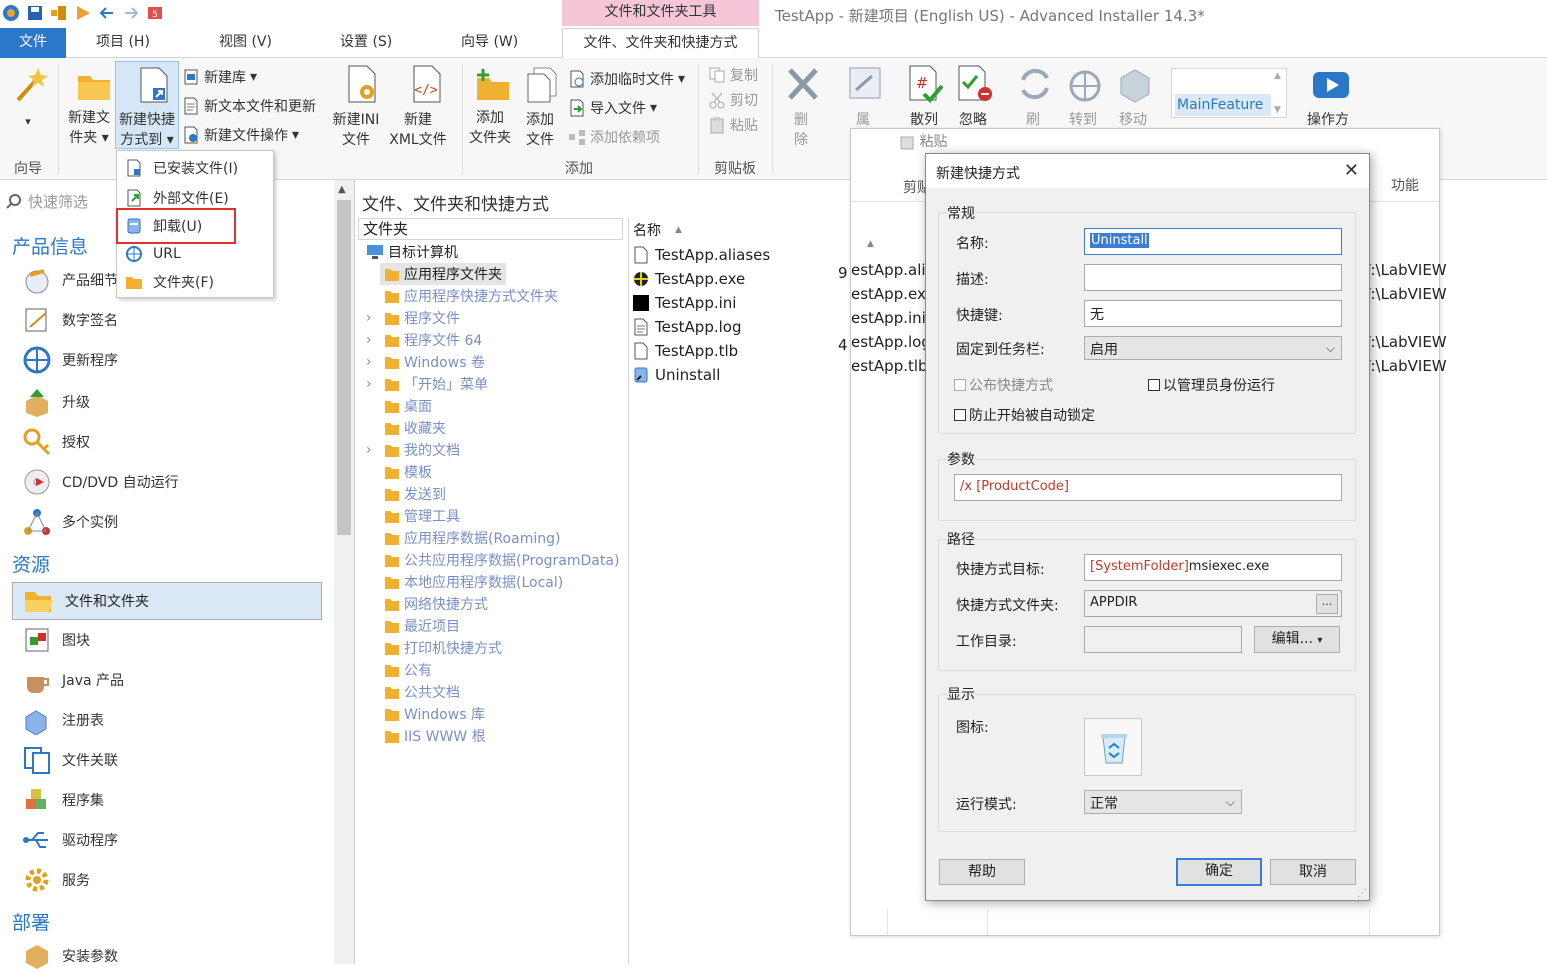 This screenshot has height=972, width=1547. What do you see at coordinates (733, 75) in the screenshot?
I see `copy-button: 复制` at bounding box center [733, 75].